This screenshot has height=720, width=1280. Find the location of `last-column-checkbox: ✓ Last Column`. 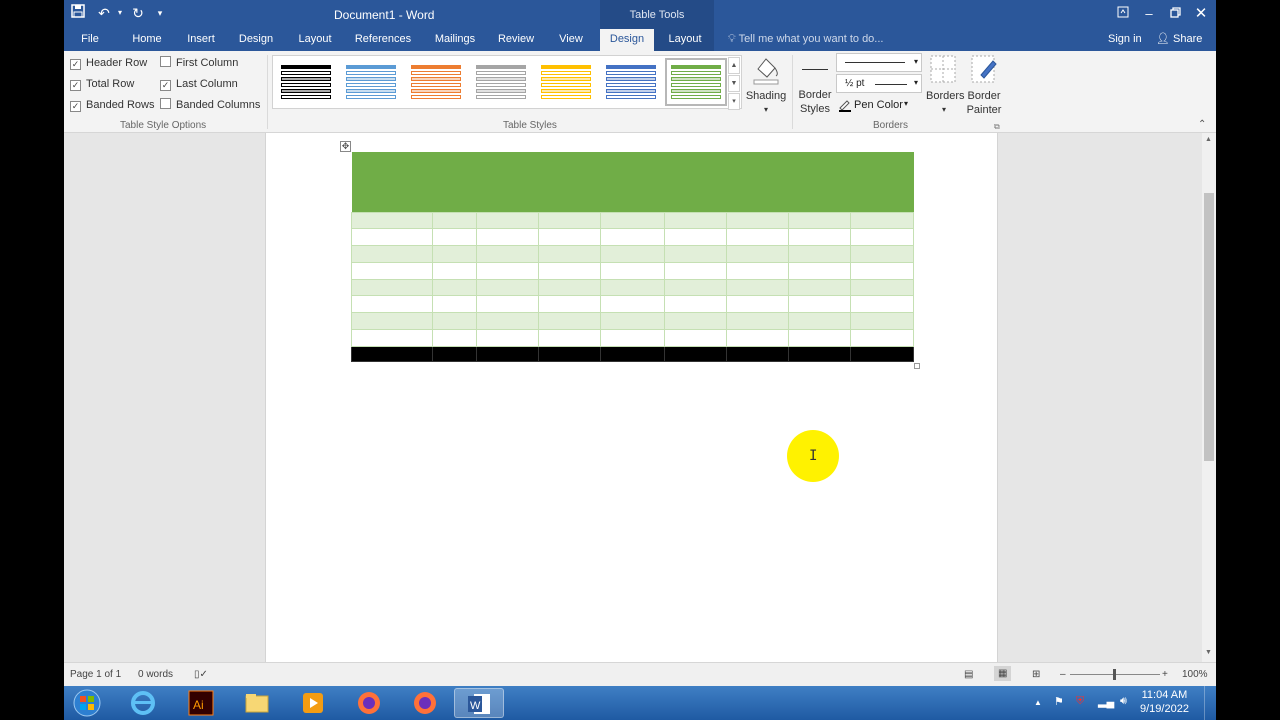

last-column-checkbox: ✓ Last Column is located at coordinates (199, 84).